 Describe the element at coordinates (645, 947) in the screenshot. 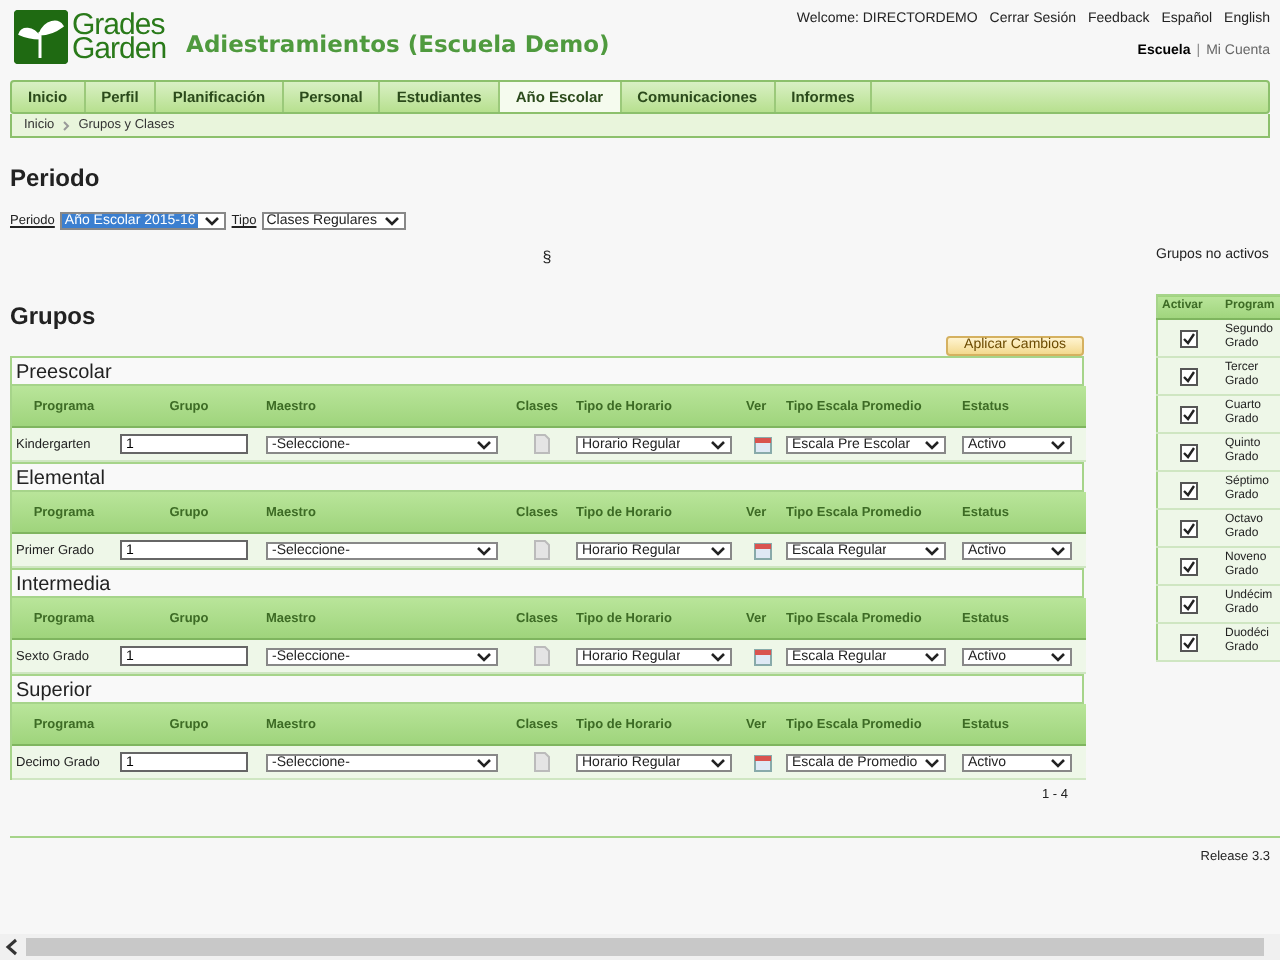

I see `scrollbar-thumb` at that location.